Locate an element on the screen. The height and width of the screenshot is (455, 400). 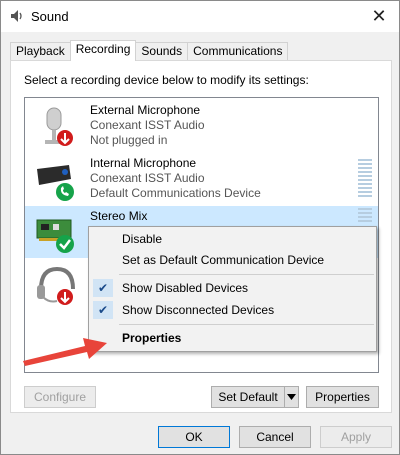
set-default-dropdown is located at coordinates (291, 397).